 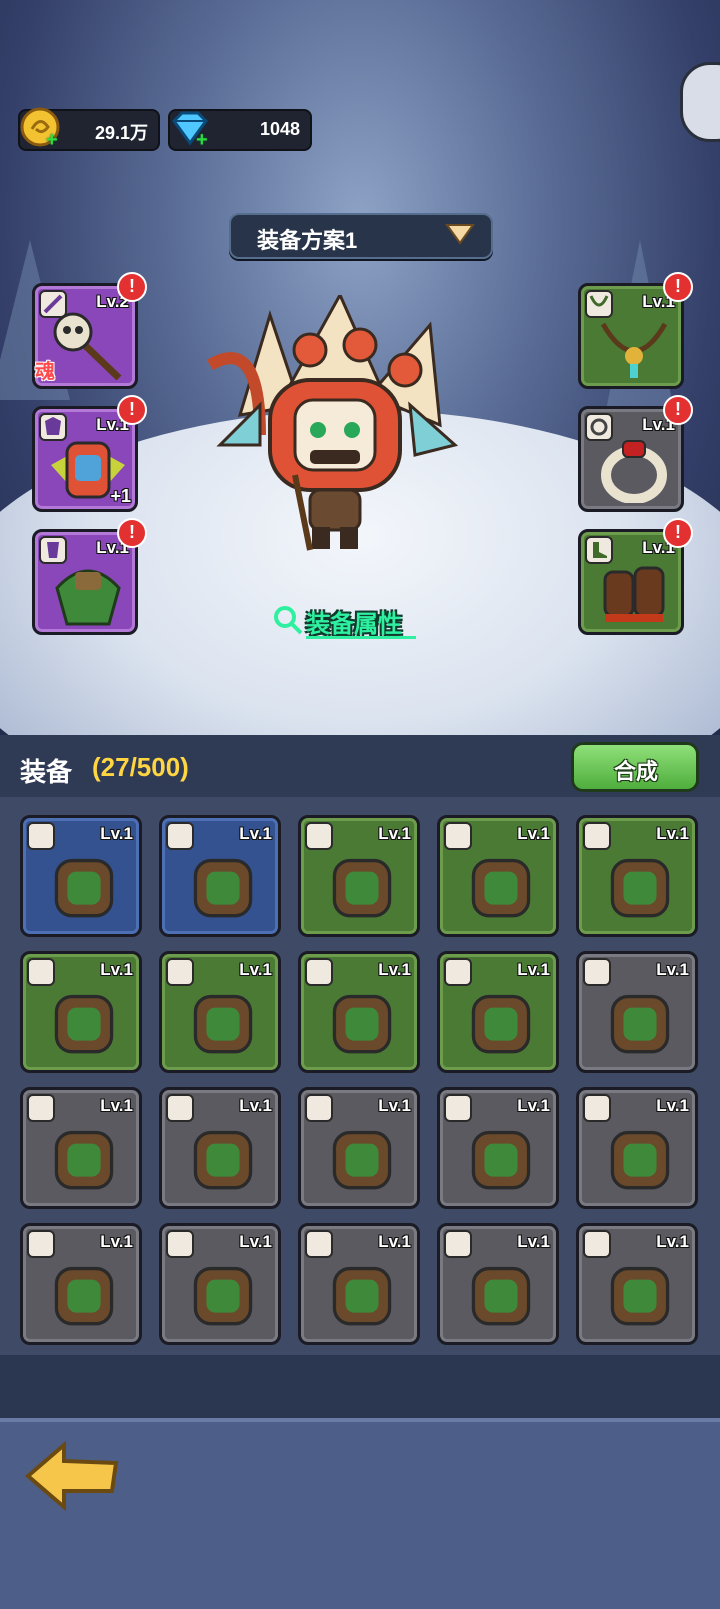 What do you see at coordinates (89, 453) in the screenshot?
I see `equip-slot-armor: Lv.1 +1 !` at bounding box center [89, 453].